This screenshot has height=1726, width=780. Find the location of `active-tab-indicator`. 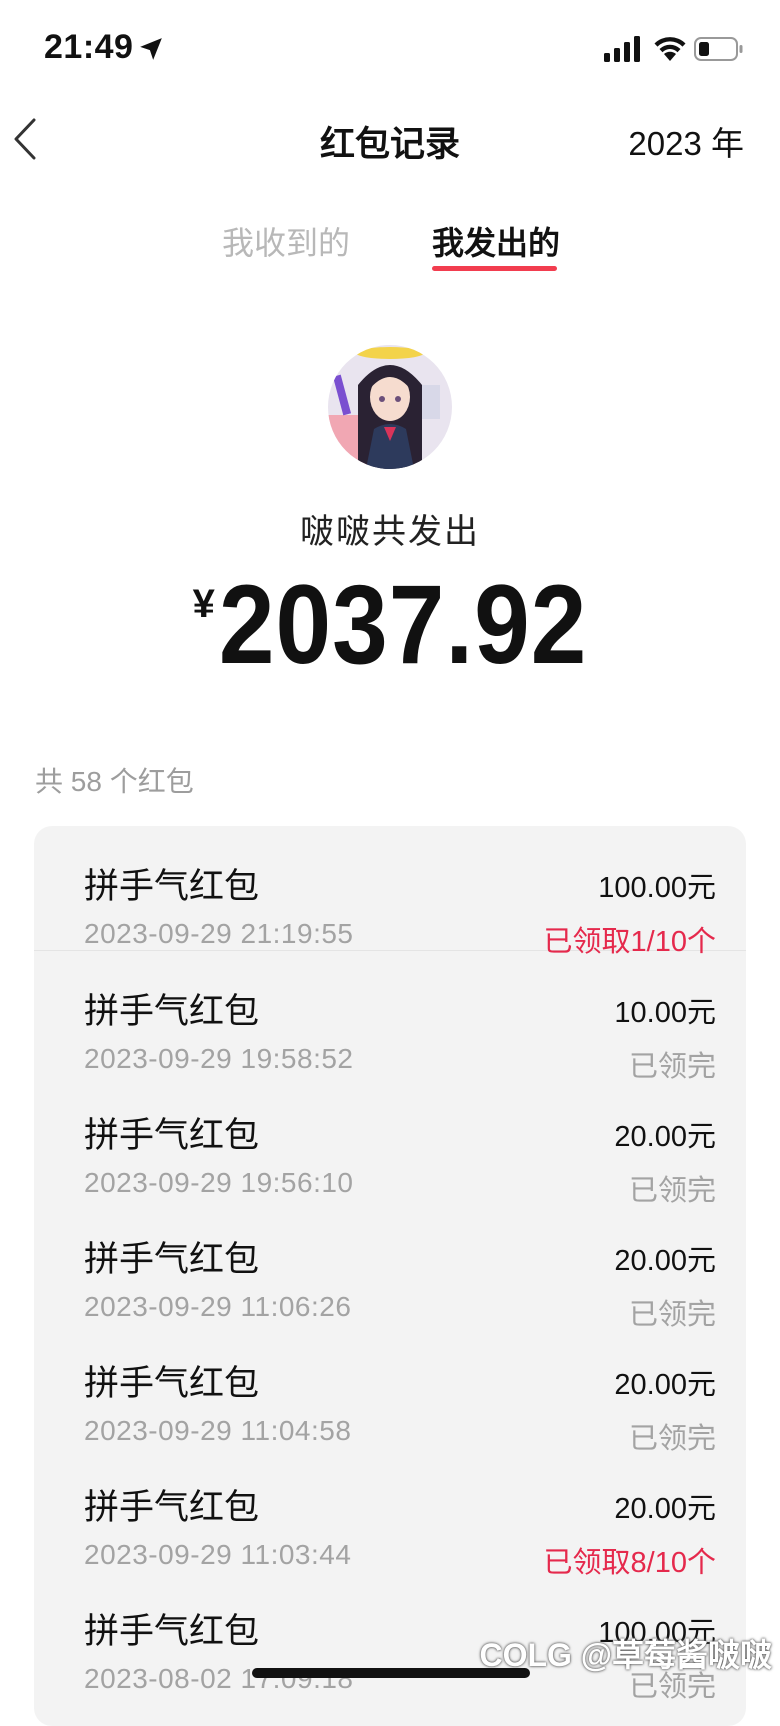

active-tab-indicator is located at coordinates (494, 268).